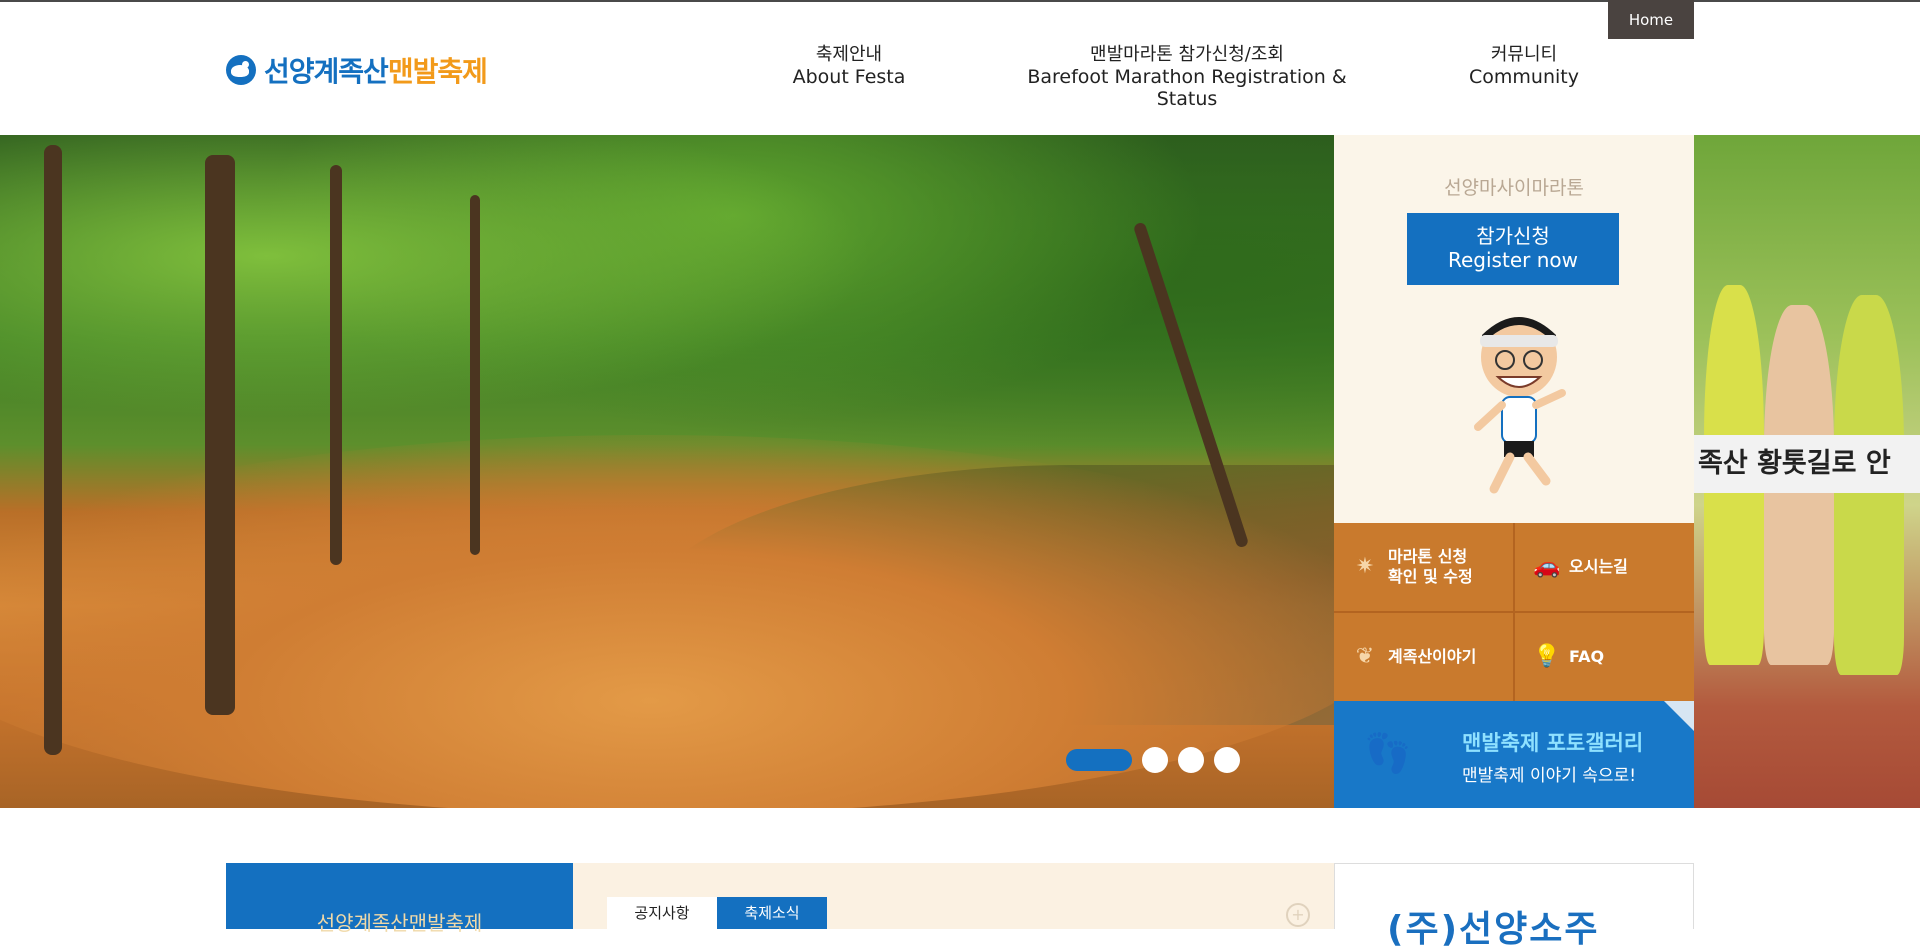  I want to click on promo-title: 선양마사이마라톤, so click(1514, 188).